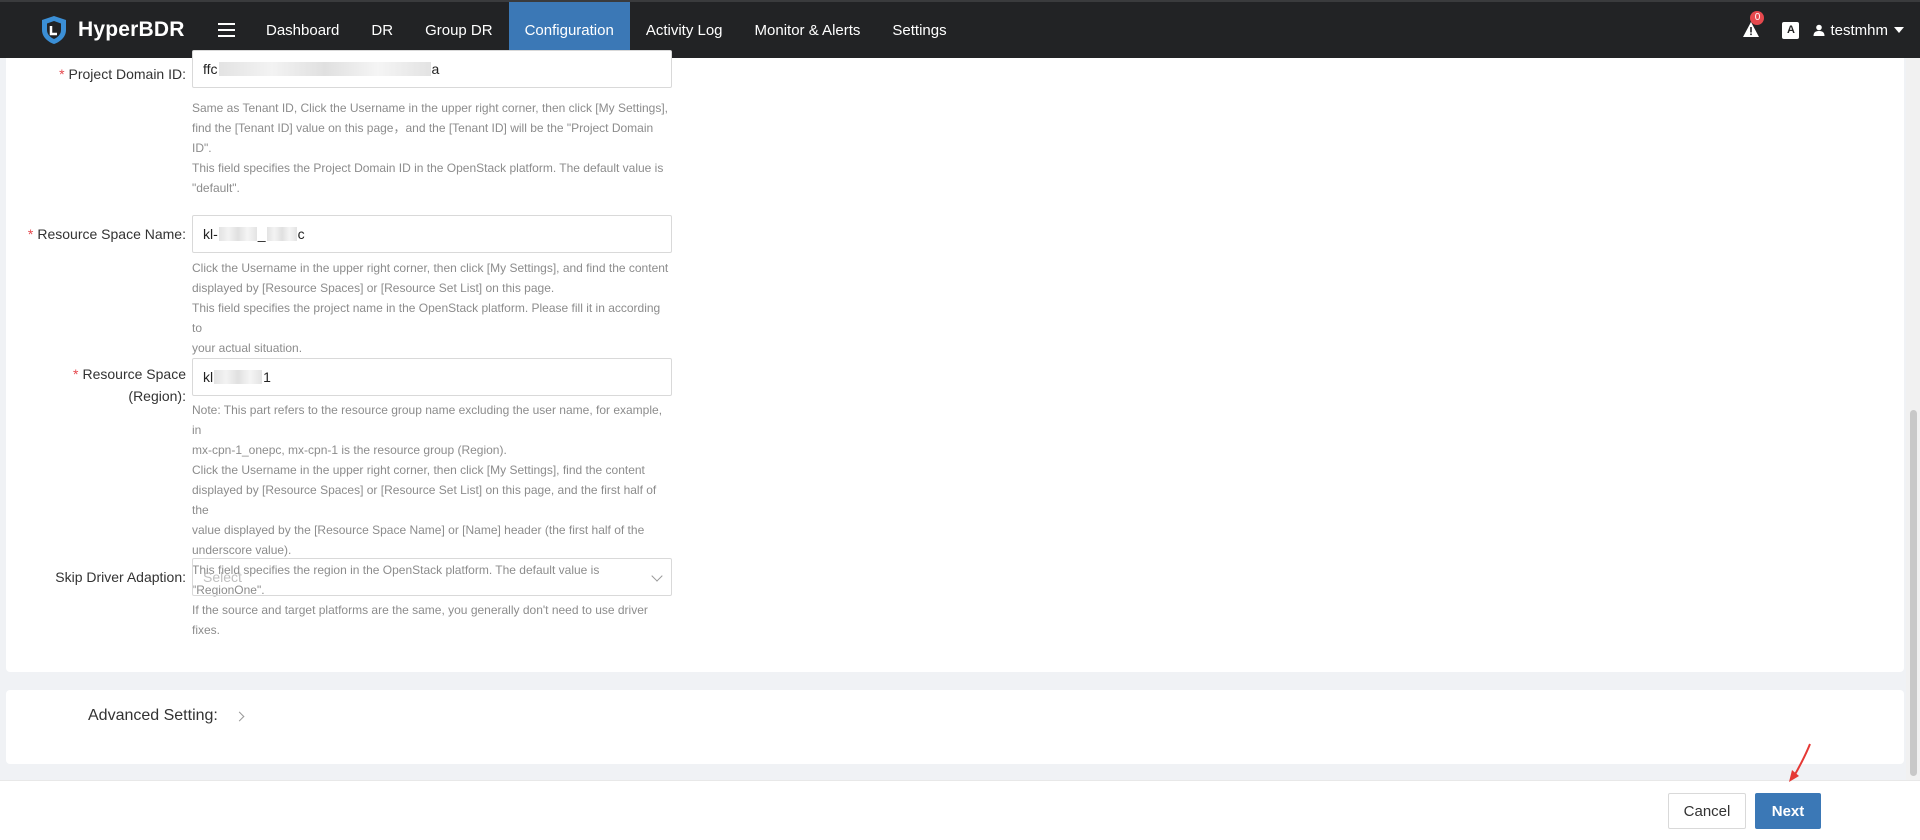 This screenshot has height=840, width=1920. I want to click on alert-bell-icon: 0, so click(1753, 25).